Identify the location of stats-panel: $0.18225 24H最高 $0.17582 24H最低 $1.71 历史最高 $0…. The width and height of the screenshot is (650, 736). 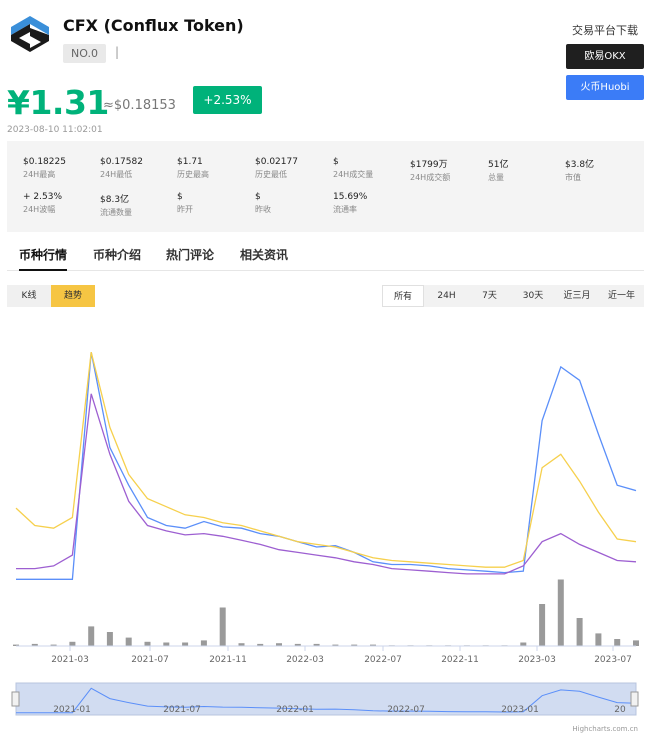
(325, 186).